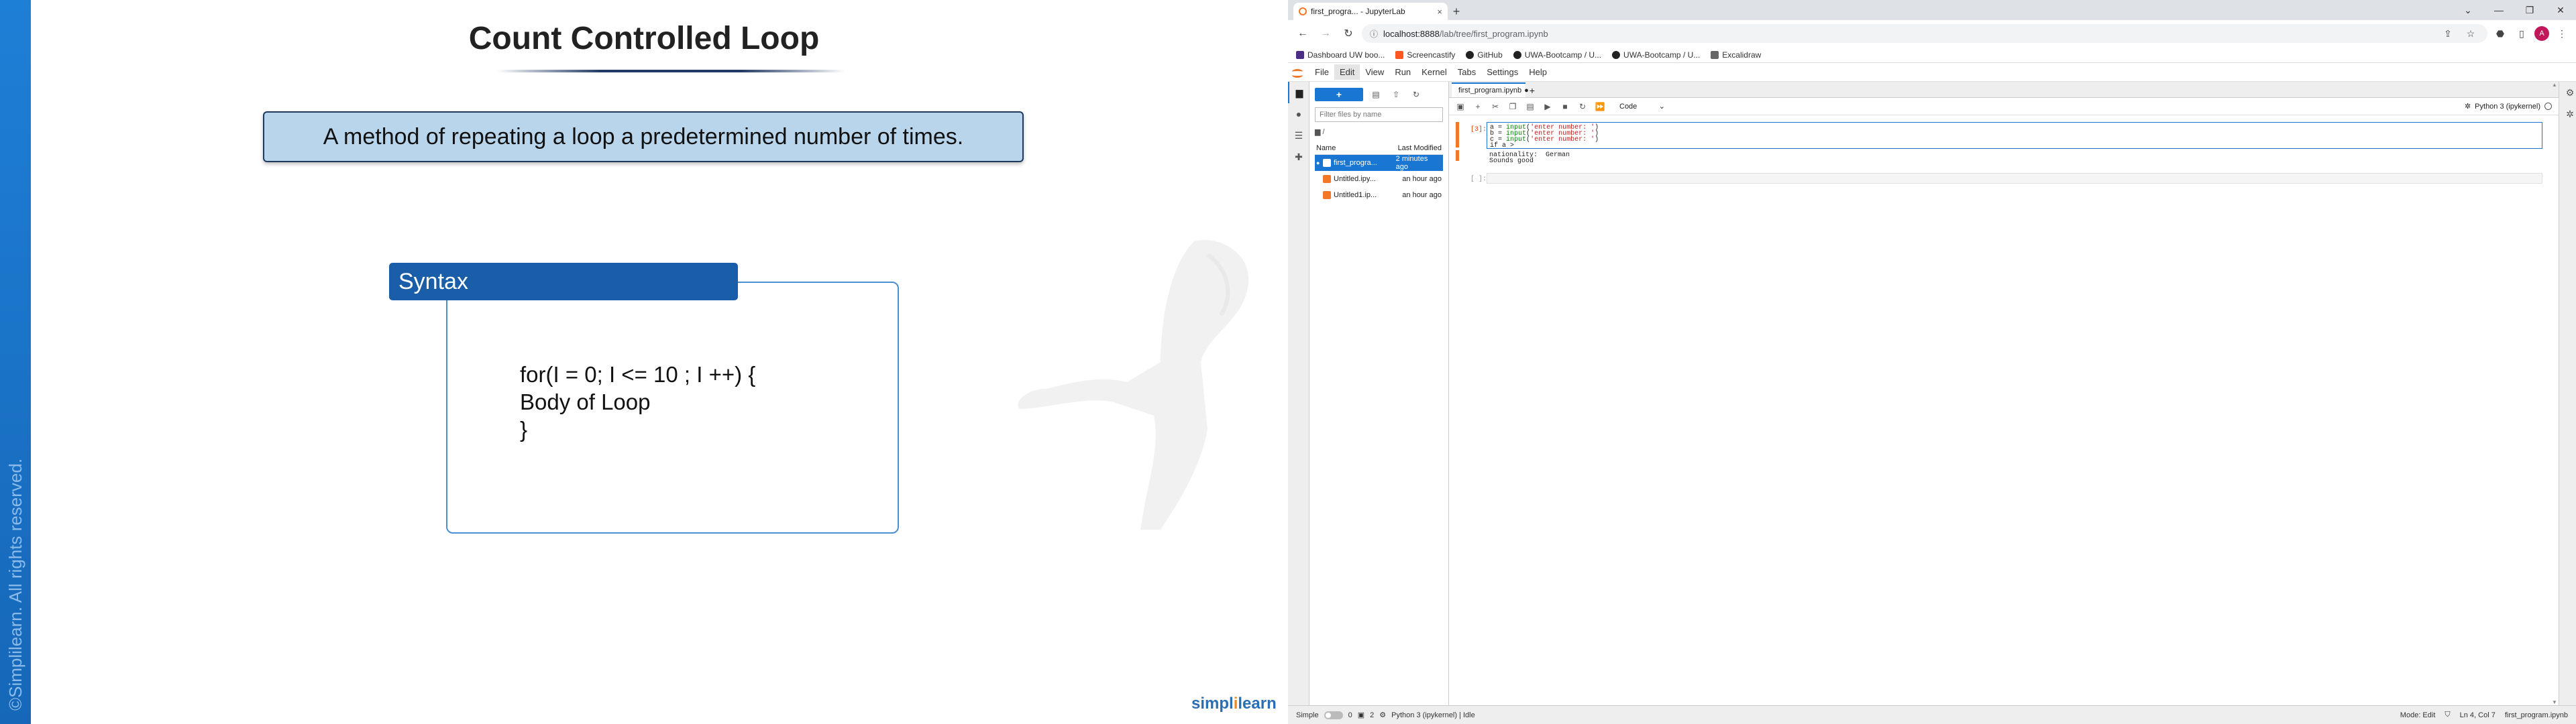  Describe the element at coordinates (2470, 33) in the screenshot. I see `bookmark-star-icon: ☆` at that location.